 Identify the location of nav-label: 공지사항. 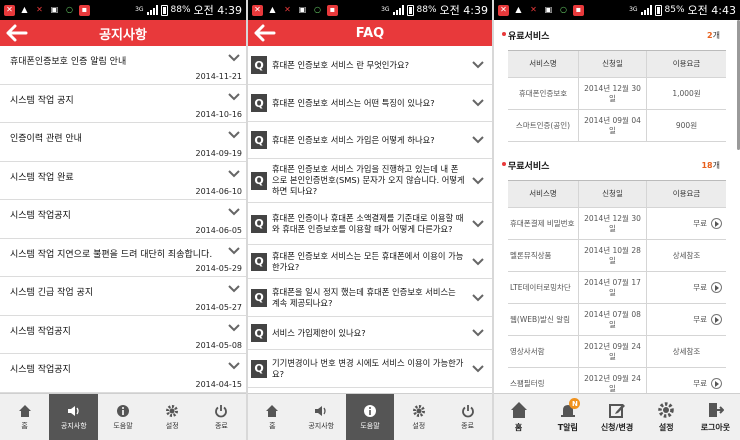
(321, 425).